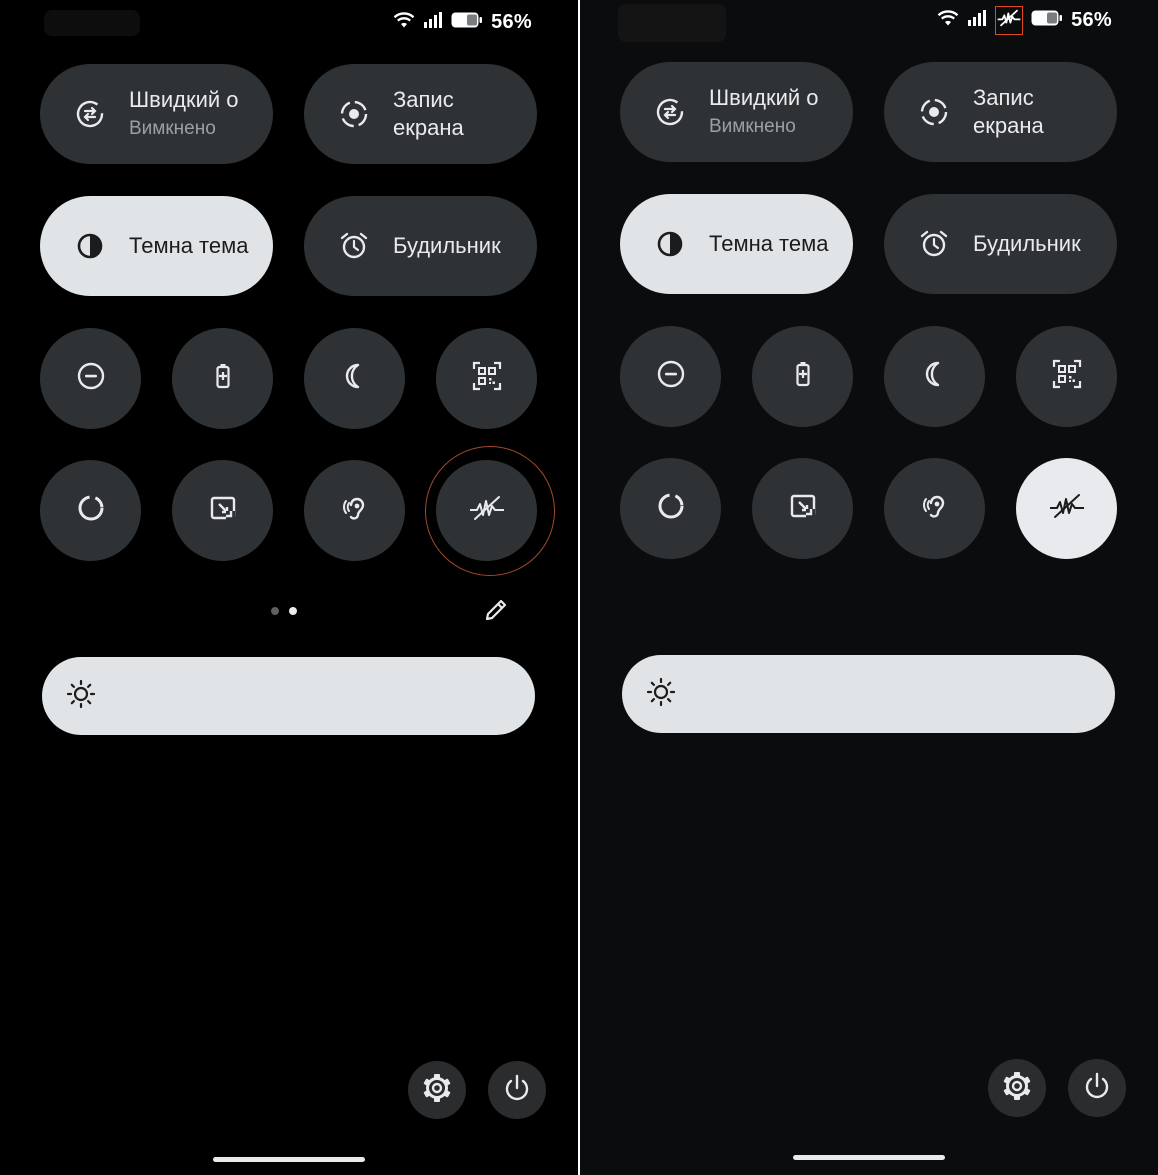 The height and width of the screenshot is (1175, 1158). What do you see at coordinates (284, 611) in the screenshot?
I see `page-indicator` at bounding box center [284, 611].